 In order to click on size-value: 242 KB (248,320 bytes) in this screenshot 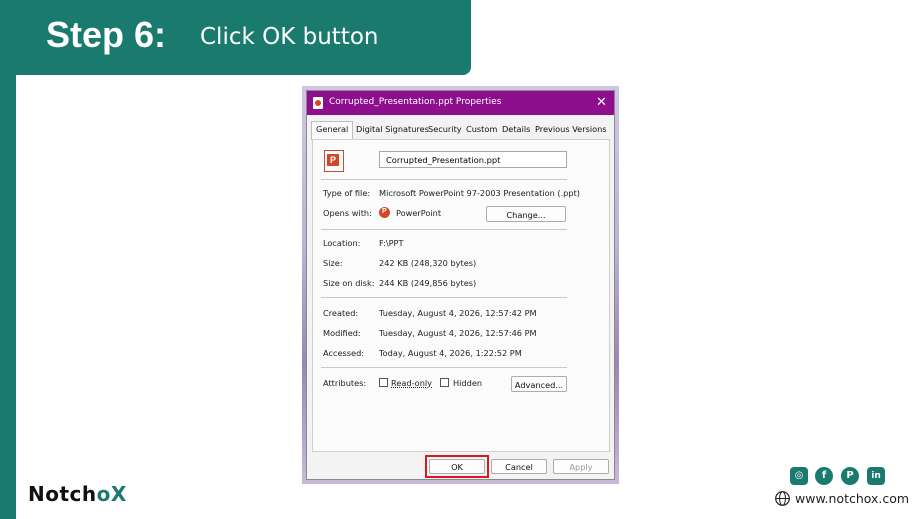, I will do `click(428, 263)`.